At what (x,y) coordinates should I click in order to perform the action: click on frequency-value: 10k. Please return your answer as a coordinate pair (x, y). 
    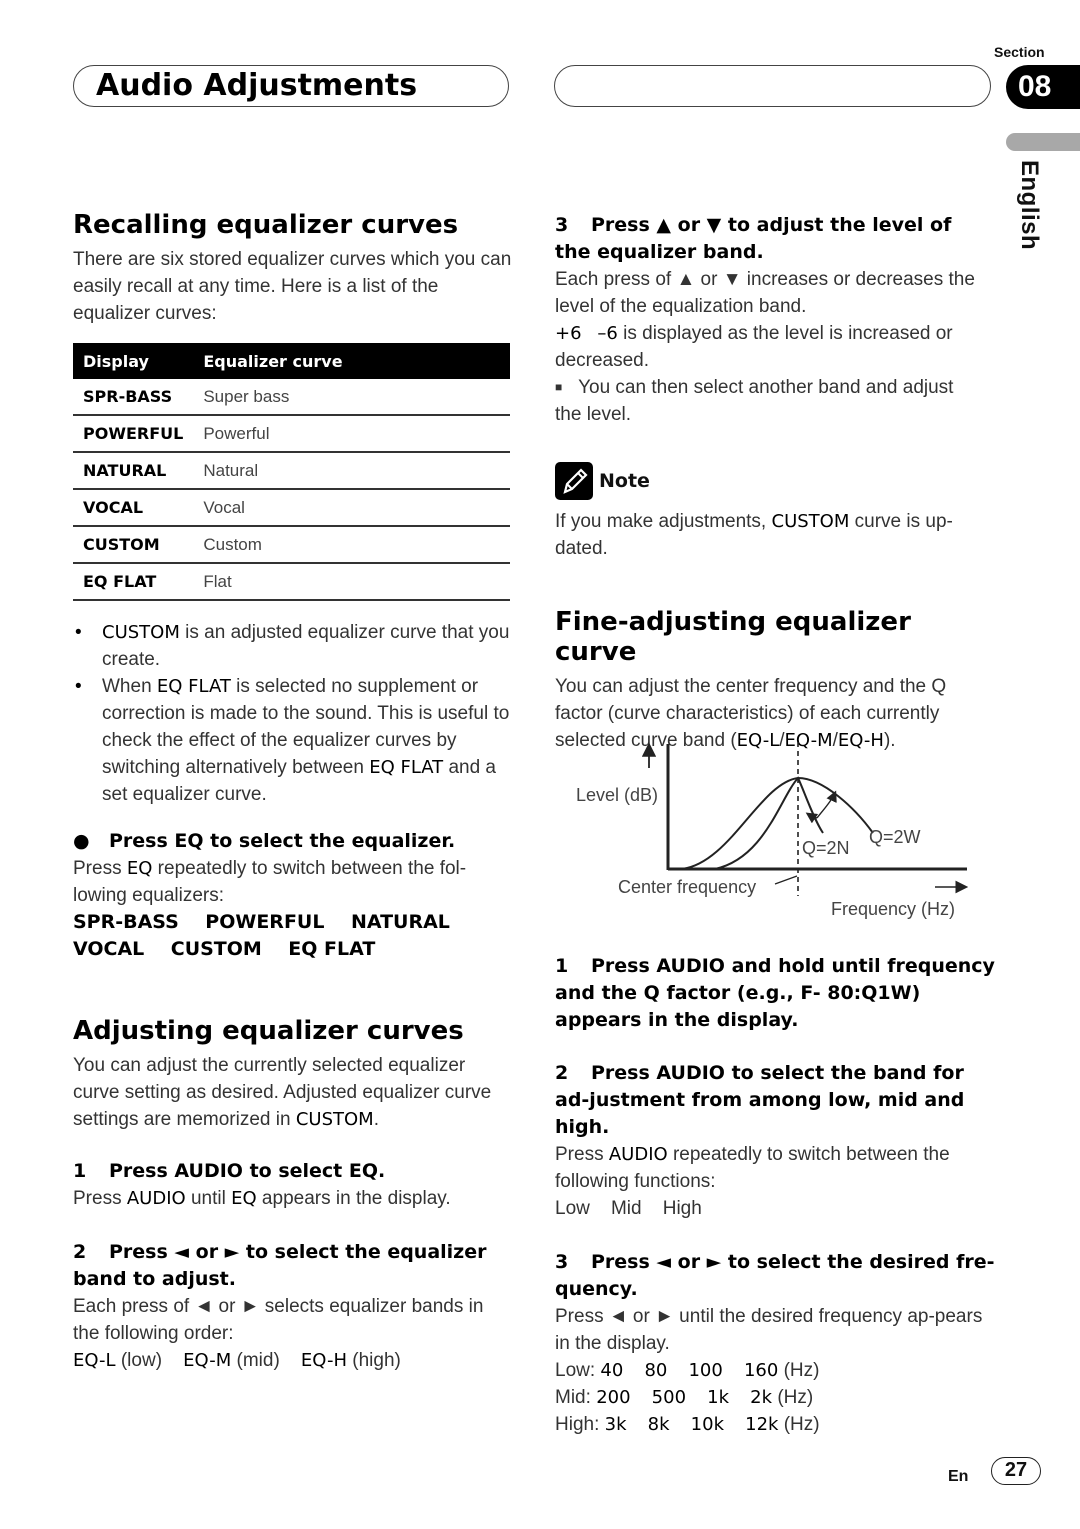
    Looking at the image, I should click on (707, 1424).